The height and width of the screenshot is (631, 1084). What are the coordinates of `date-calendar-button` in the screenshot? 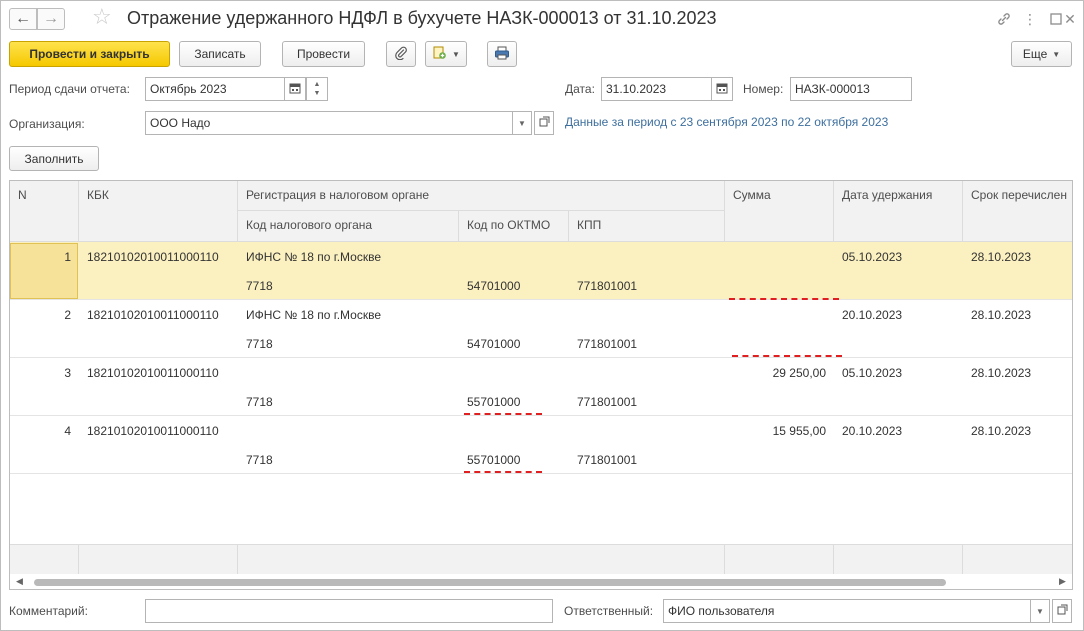 It's located at (722, 89).